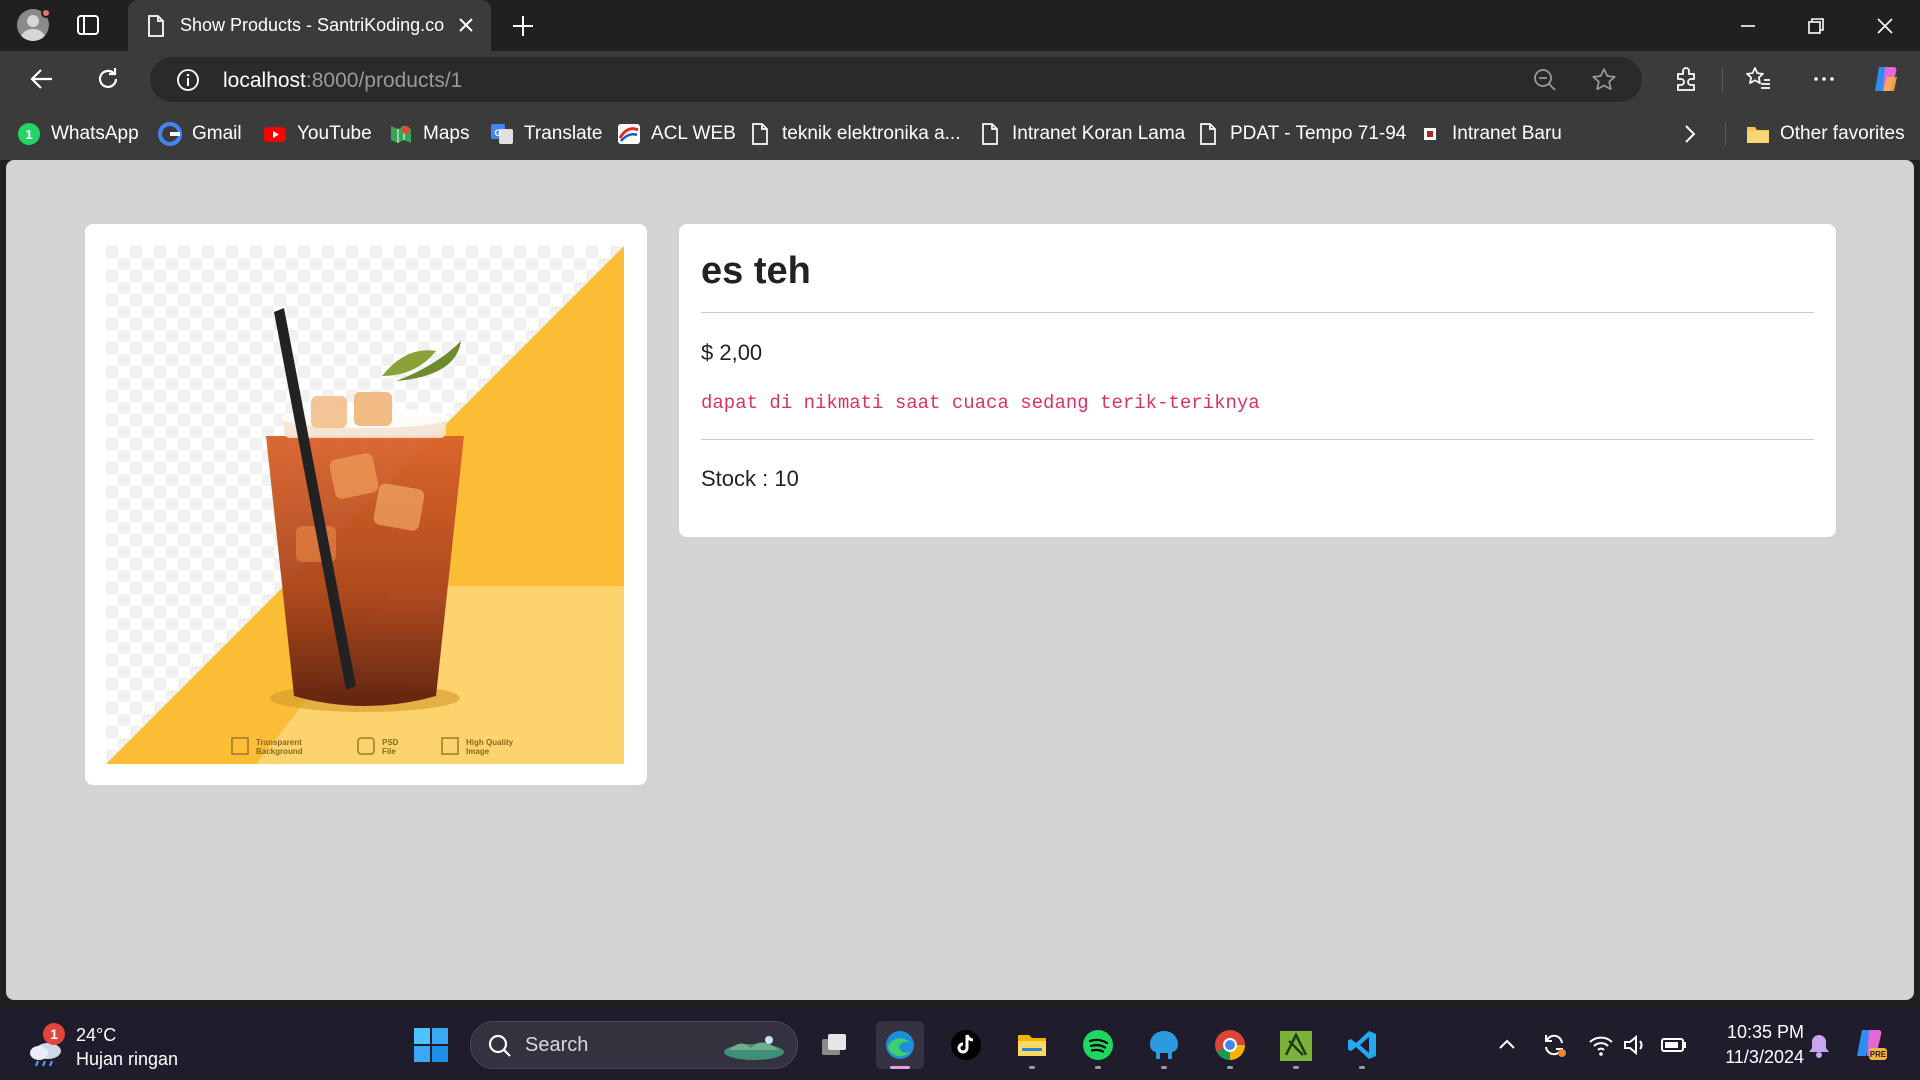 The width and height of the screenshot is (1920, 1080). What do you see at coordinates (499, 1045) in the screenshot?
I see `search-icon` at bounding box center [499, 1045].